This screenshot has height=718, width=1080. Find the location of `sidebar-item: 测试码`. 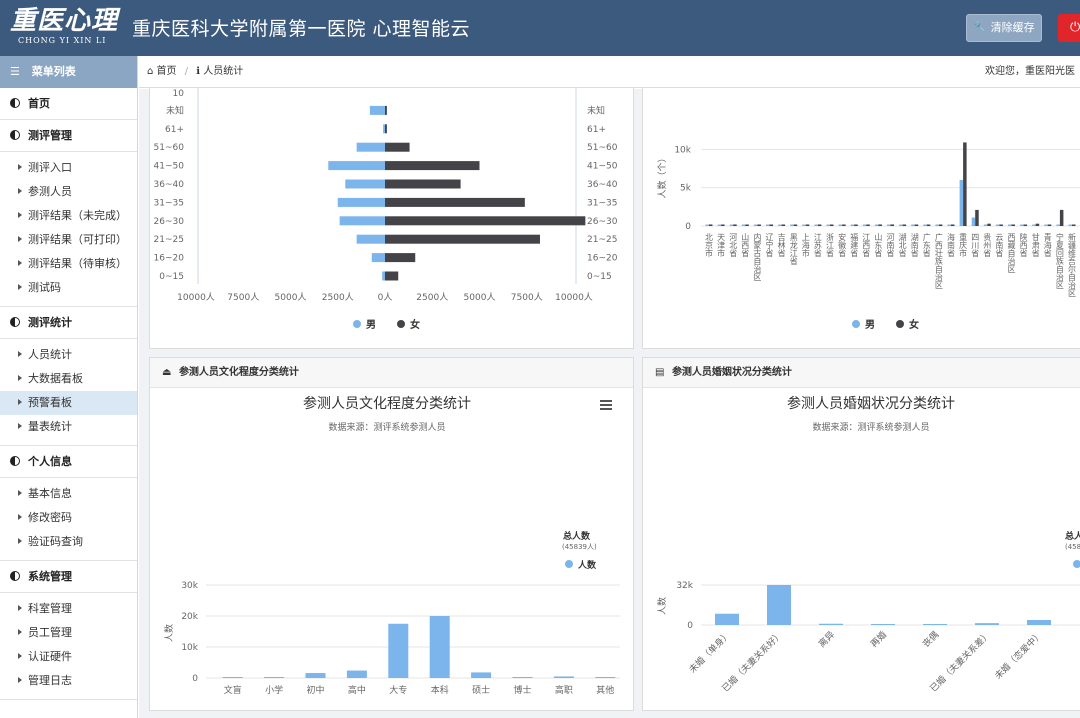

sidebar-item: 测试码 is located at coordinates (68, 288).